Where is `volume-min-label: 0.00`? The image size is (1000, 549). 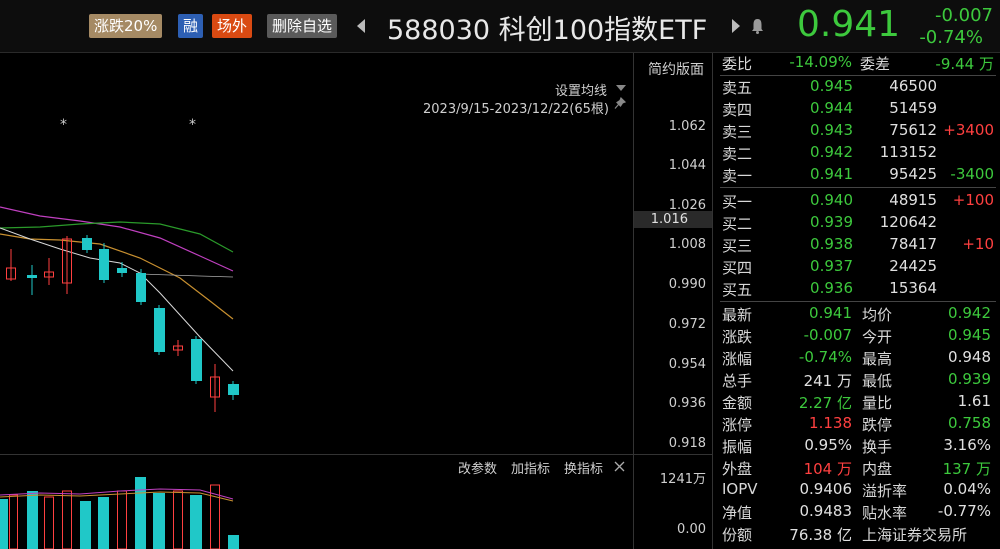
volume-min-label: 0.00 is located at coordinates (691, 529).